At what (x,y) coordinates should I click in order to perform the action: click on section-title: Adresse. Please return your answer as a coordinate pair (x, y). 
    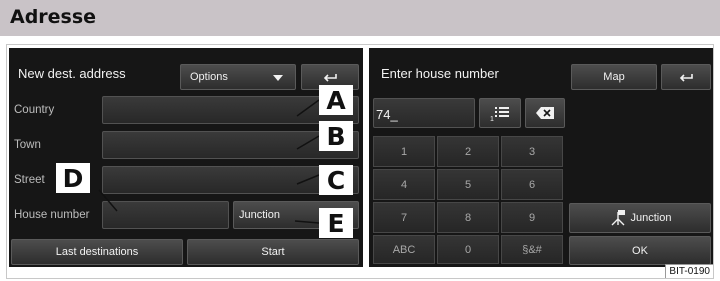
    Looking at the image, I should click on (53, 17).